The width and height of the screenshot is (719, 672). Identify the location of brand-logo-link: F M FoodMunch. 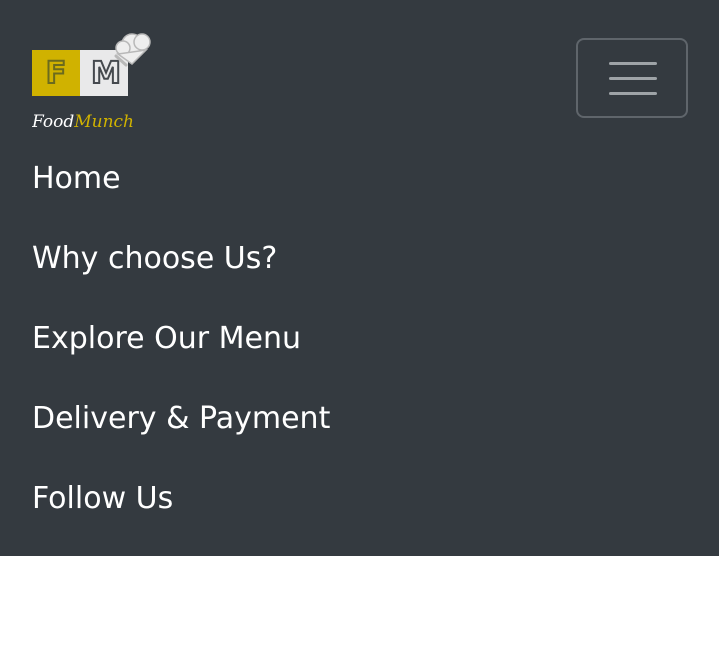
(91, 82).